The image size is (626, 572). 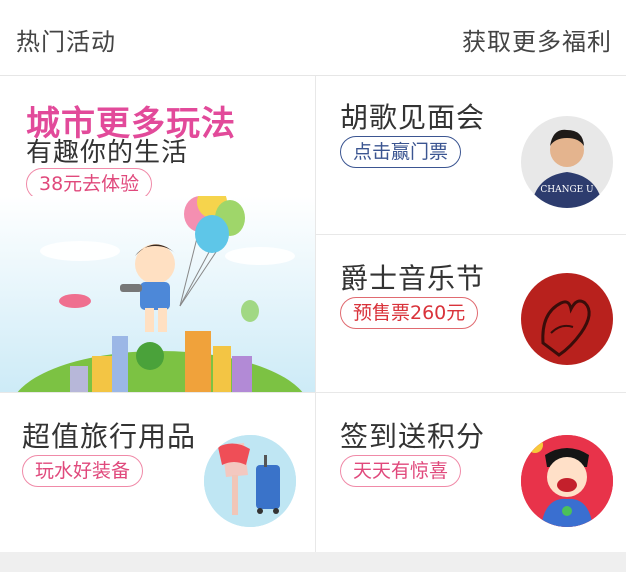 I want to click on card-title: 爵士音乐节, so click(x=413, y=278).